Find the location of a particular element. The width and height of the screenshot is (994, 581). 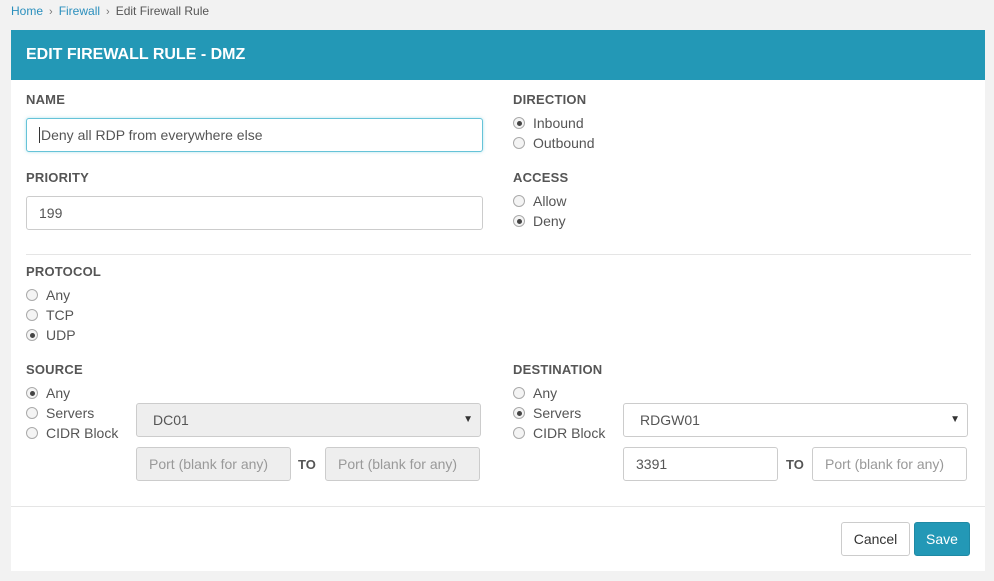

breadcrumb-home-link: Home is located at coordinates (27, 11).